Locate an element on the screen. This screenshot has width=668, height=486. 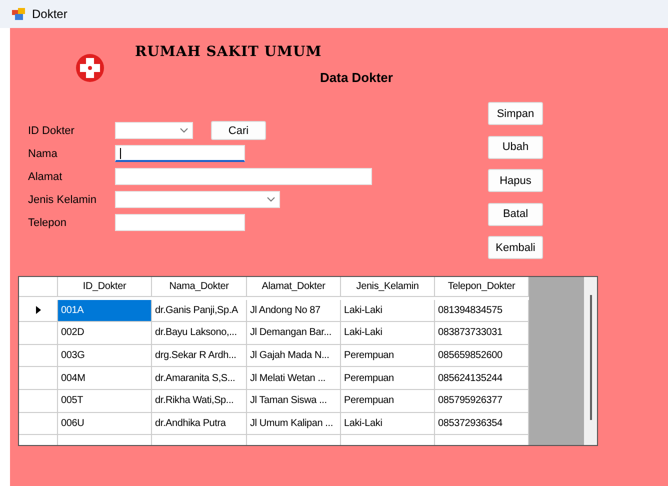
column-header: Telepon_Dokter is located at coordinates (482, 287).